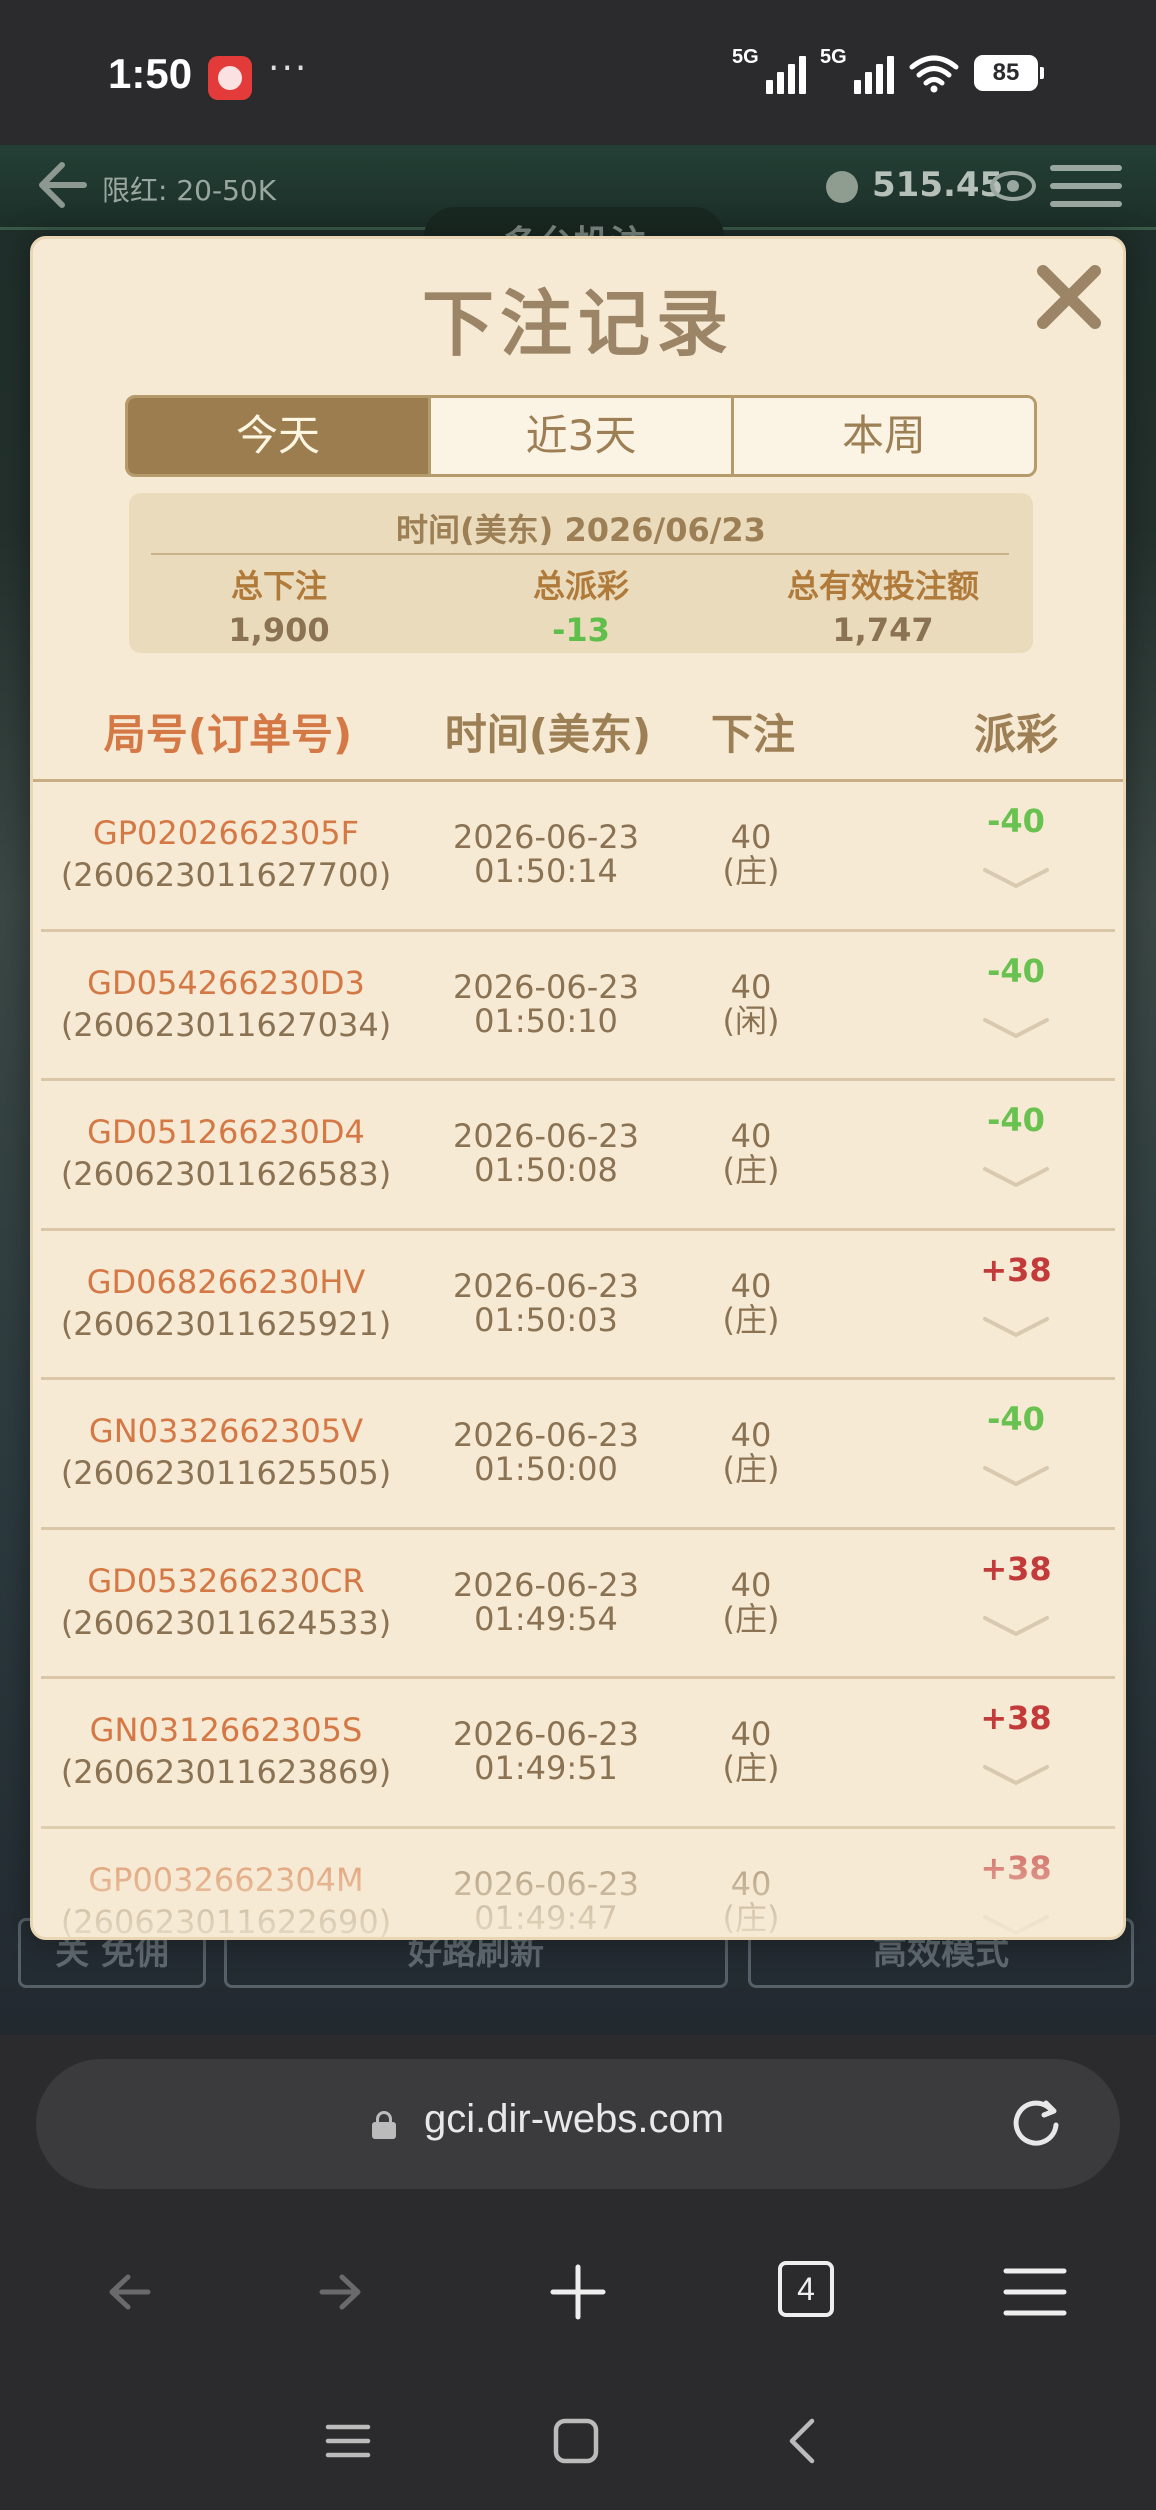 The image size is (1156, 2510). What do you see at coordinates (347, 2292) in the screenshot?
I see `forward-icon` at bounding box center [347, 2292].